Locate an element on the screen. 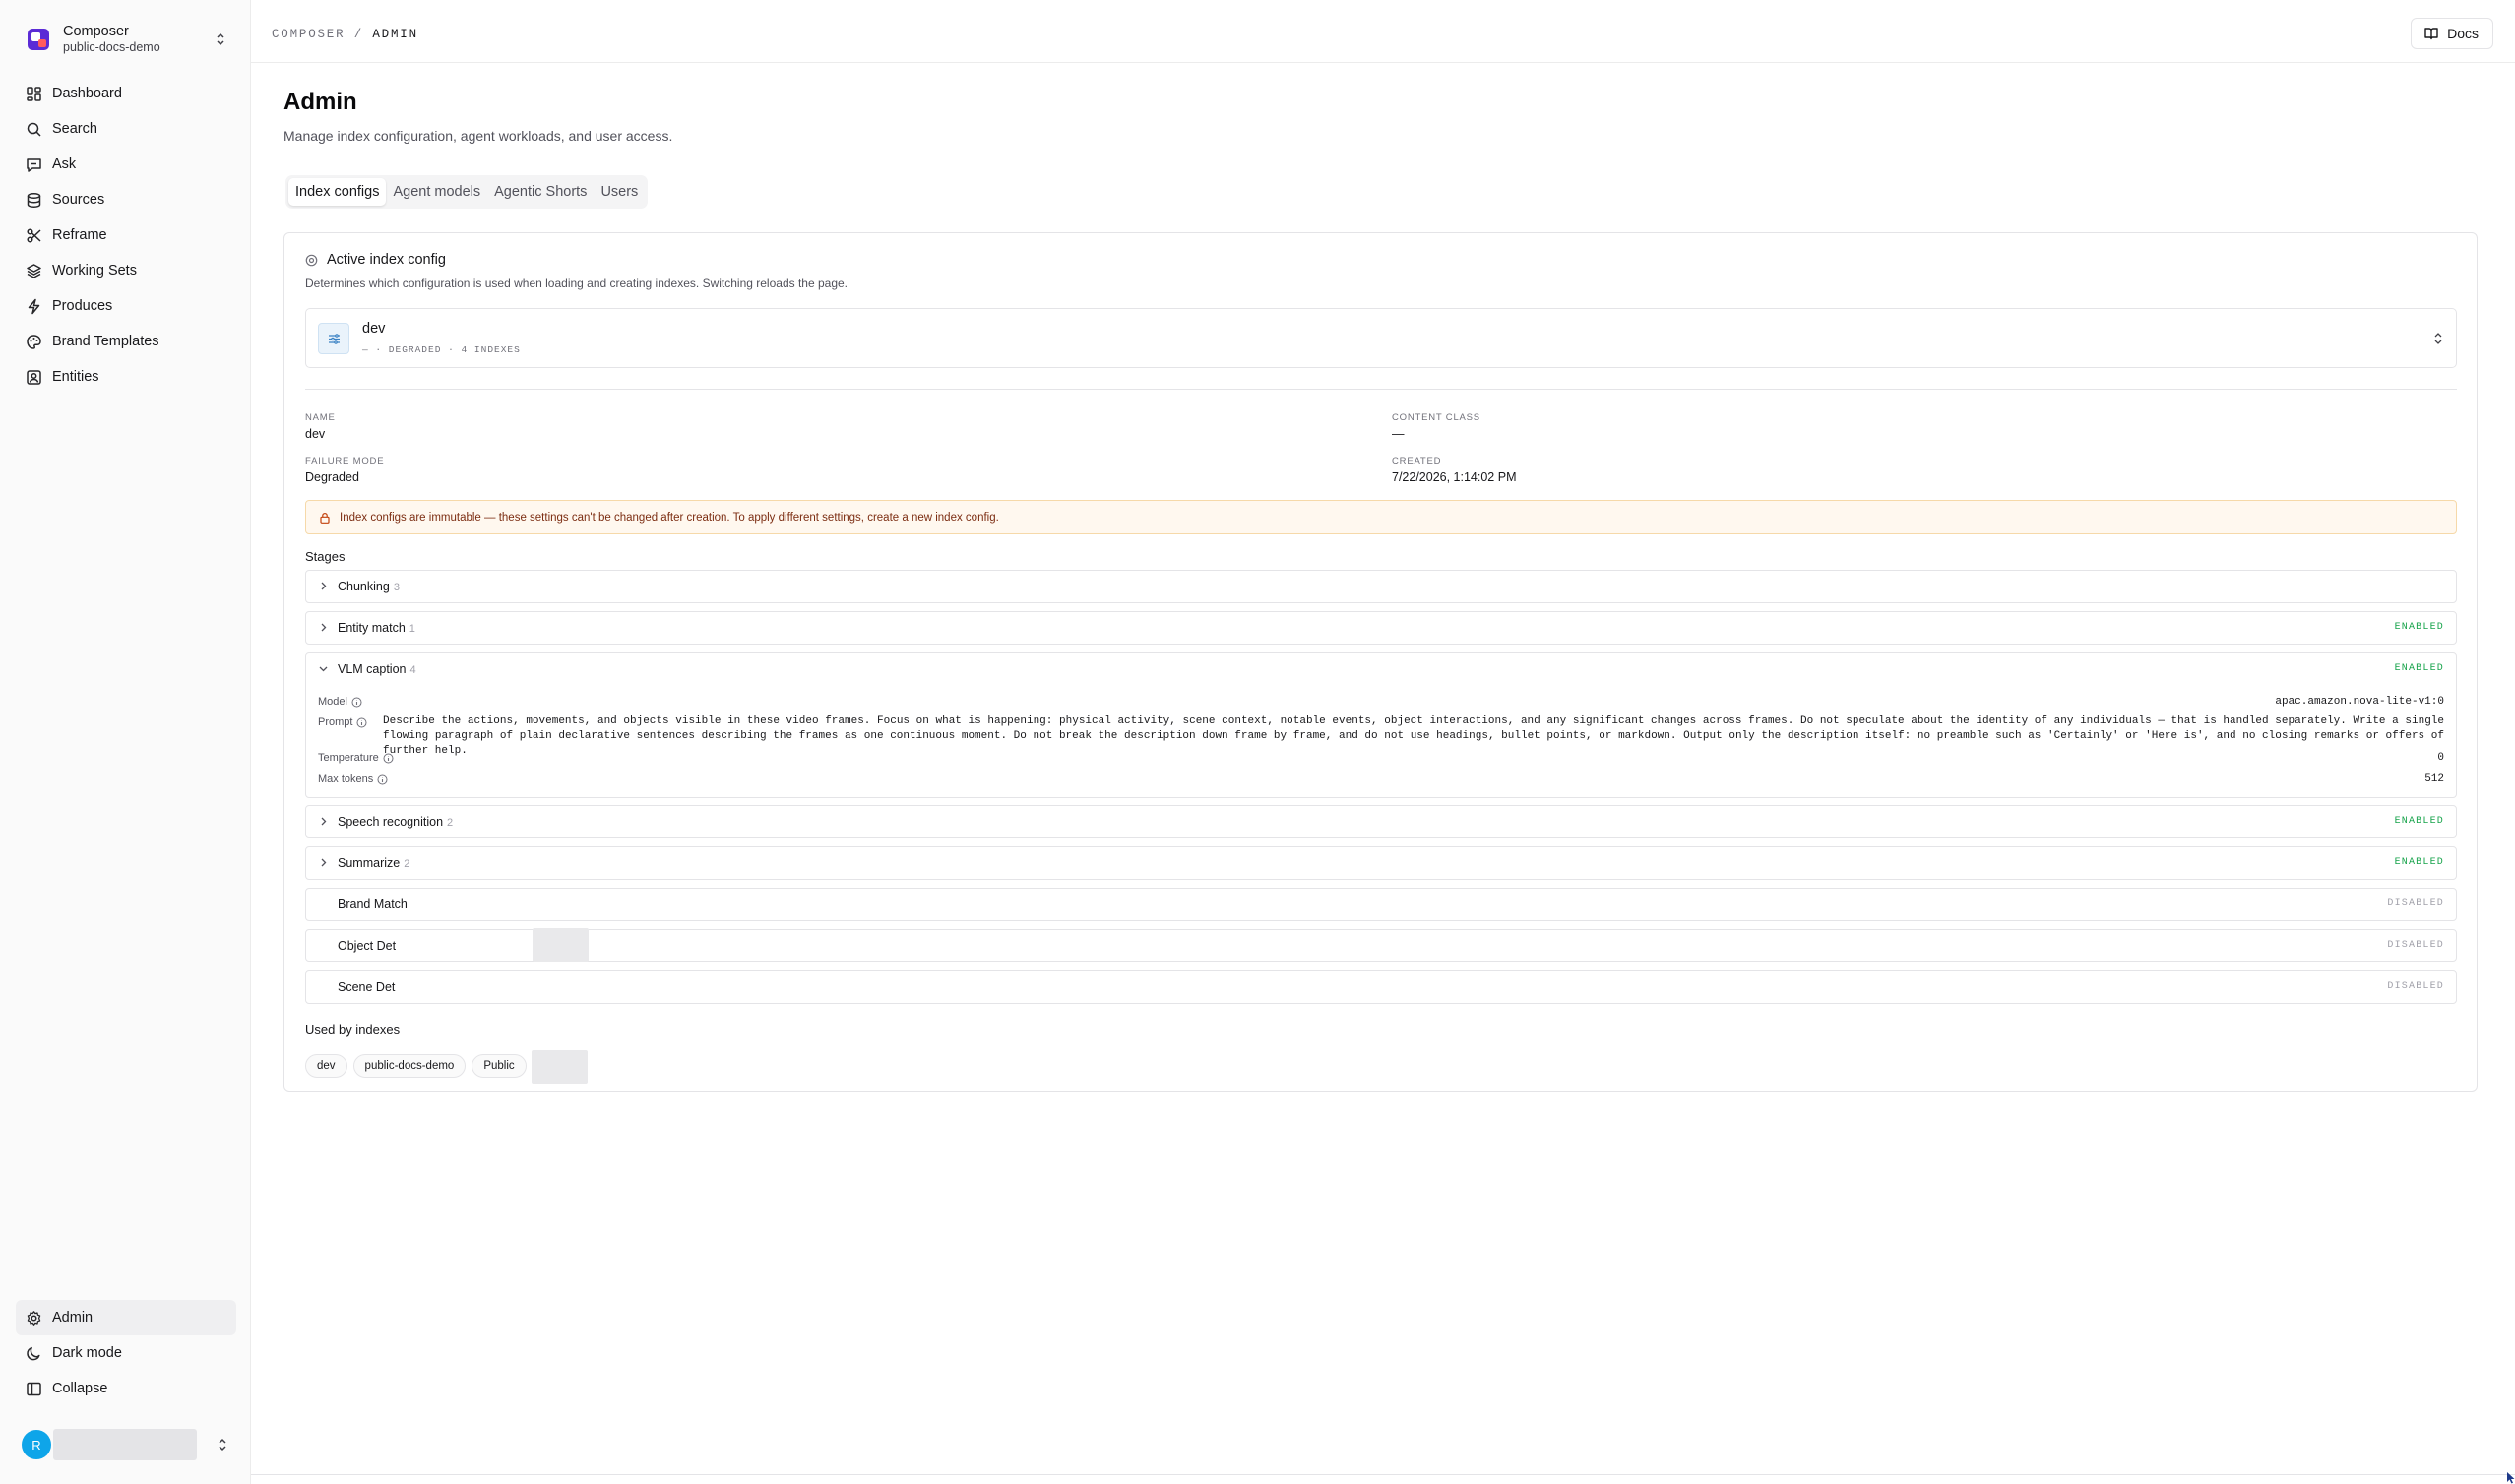 The image size is (2515, 1484). bottom-nav: Admin Dark mode Collapse is located at coordinates (126, 1353).